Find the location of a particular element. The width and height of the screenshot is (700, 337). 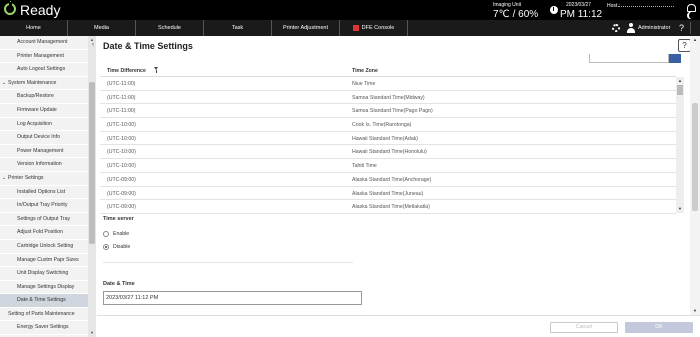

ready-status-icon is located at coordinates (10, 8).